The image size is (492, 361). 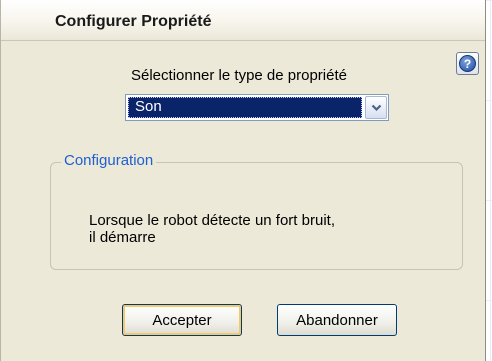 I want to click on property-type-select: Son, so click(x=257, y=107).